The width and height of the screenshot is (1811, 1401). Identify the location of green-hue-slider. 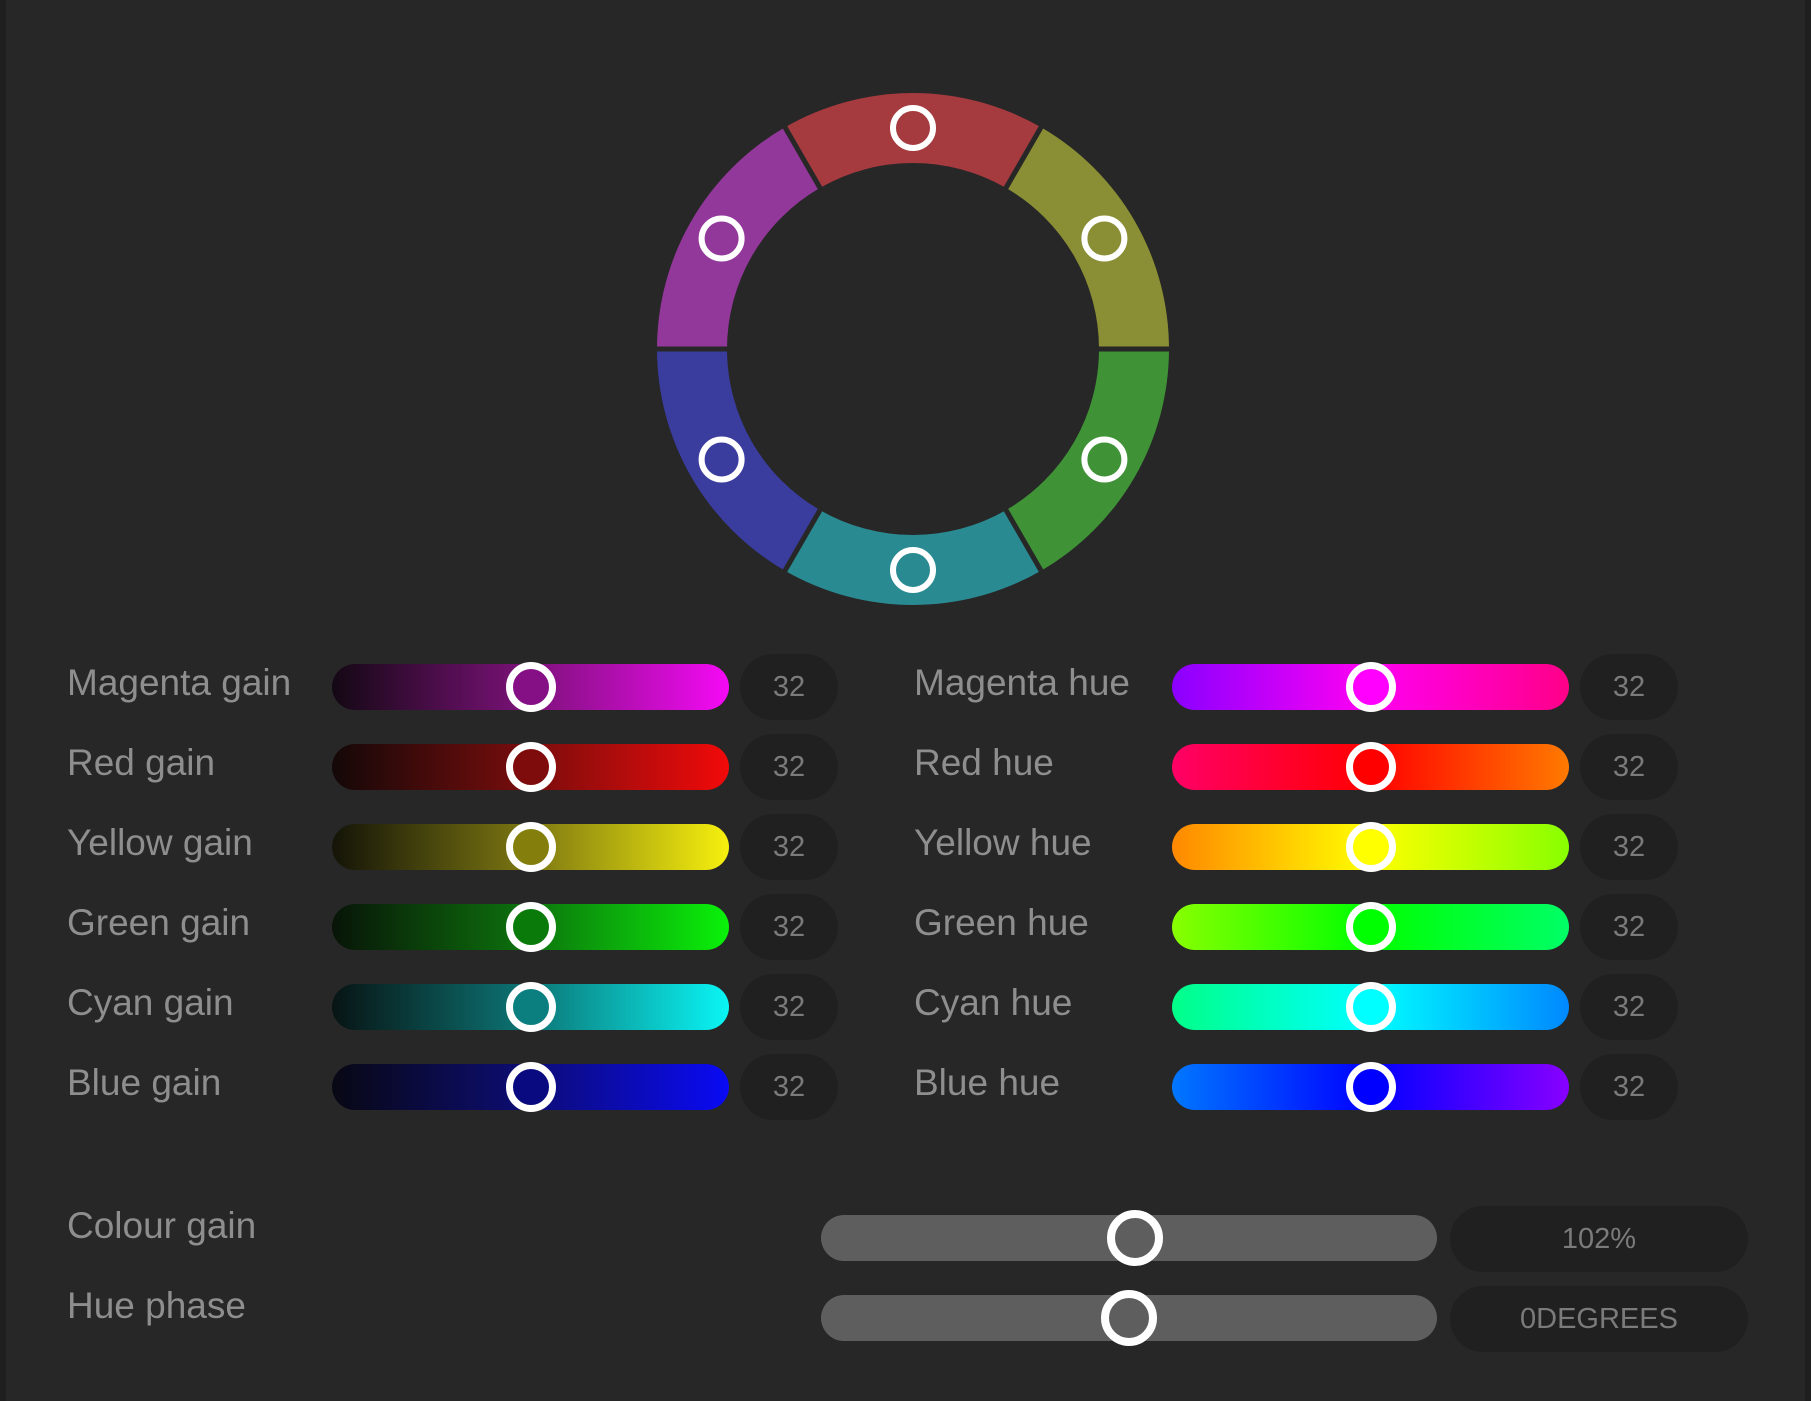
(1370, 927).